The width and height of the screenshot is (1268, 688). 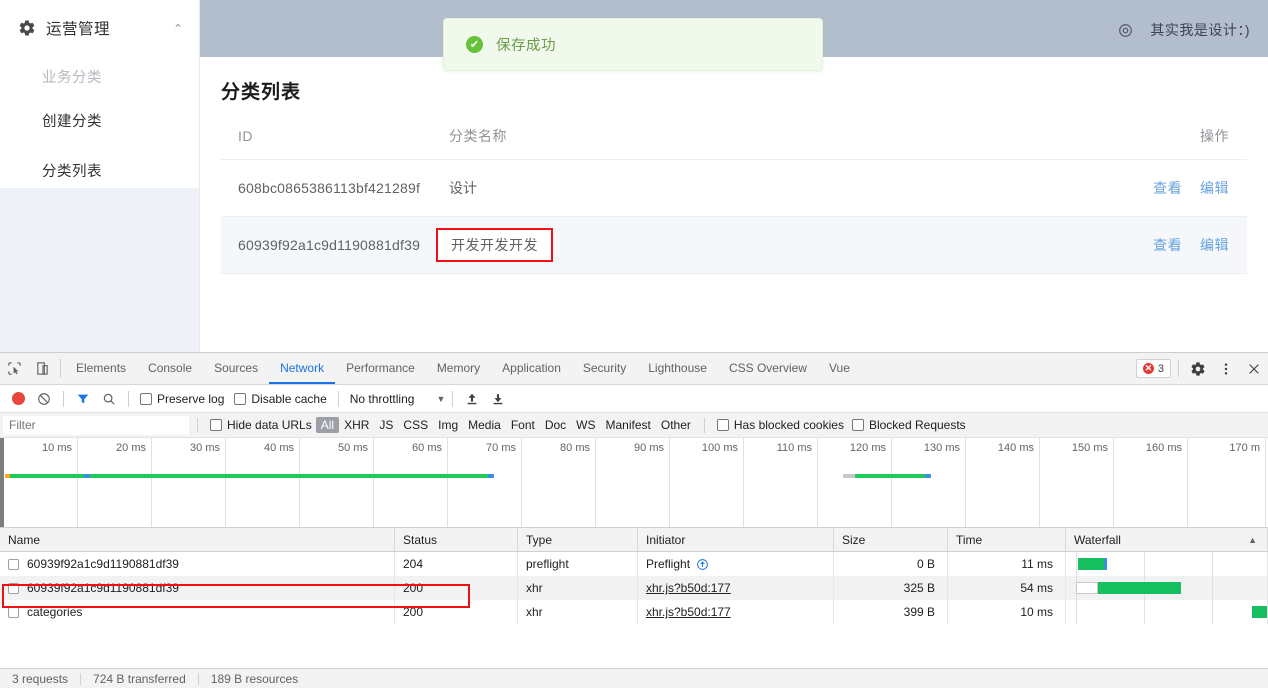 What do you see at coordinates (99, 120) in the screenshot?
I see `sidebar-item-create-category: 创建分类` at bounding box center [99, 120].